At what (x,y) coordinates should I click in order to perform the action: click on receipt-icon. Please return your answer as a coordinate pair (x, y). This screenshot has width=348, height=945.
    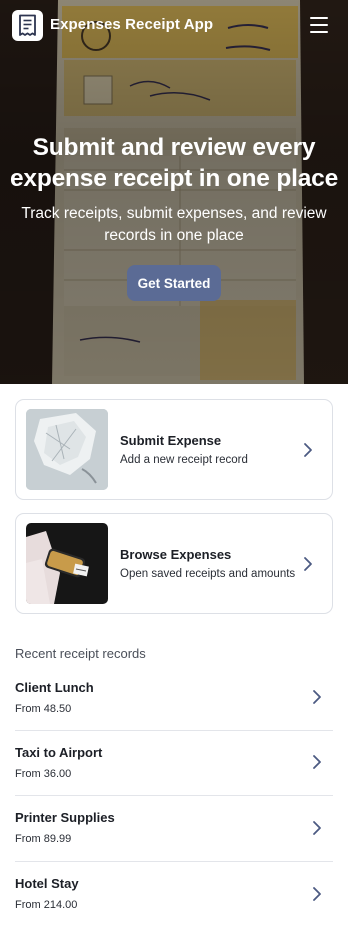
    Looking at the image, I should click on (27, 25).